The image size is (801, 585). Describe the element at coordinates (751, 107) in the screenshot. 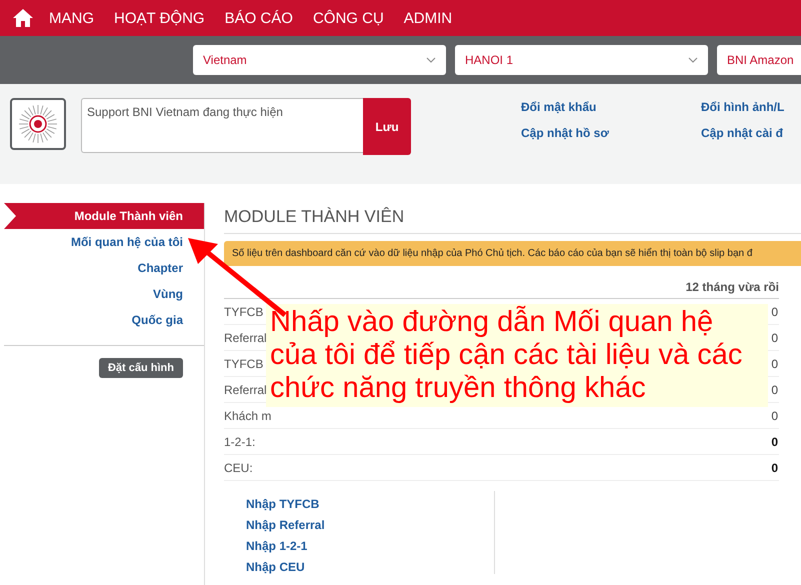

I see `profile-link: Đổi hình ảnh/L` at that location.